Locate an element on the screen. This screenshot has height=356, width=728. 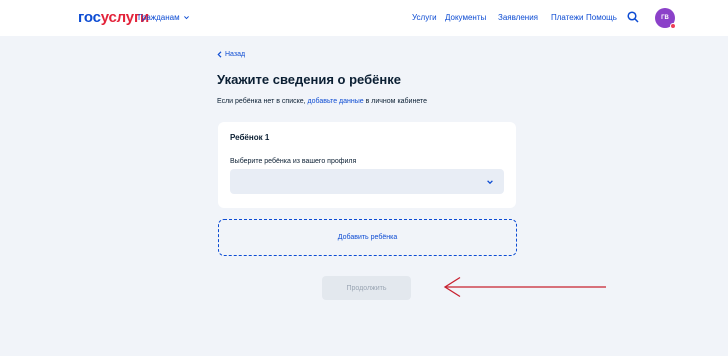
annotation-arrow-icon is located at coordinates (524, 287).